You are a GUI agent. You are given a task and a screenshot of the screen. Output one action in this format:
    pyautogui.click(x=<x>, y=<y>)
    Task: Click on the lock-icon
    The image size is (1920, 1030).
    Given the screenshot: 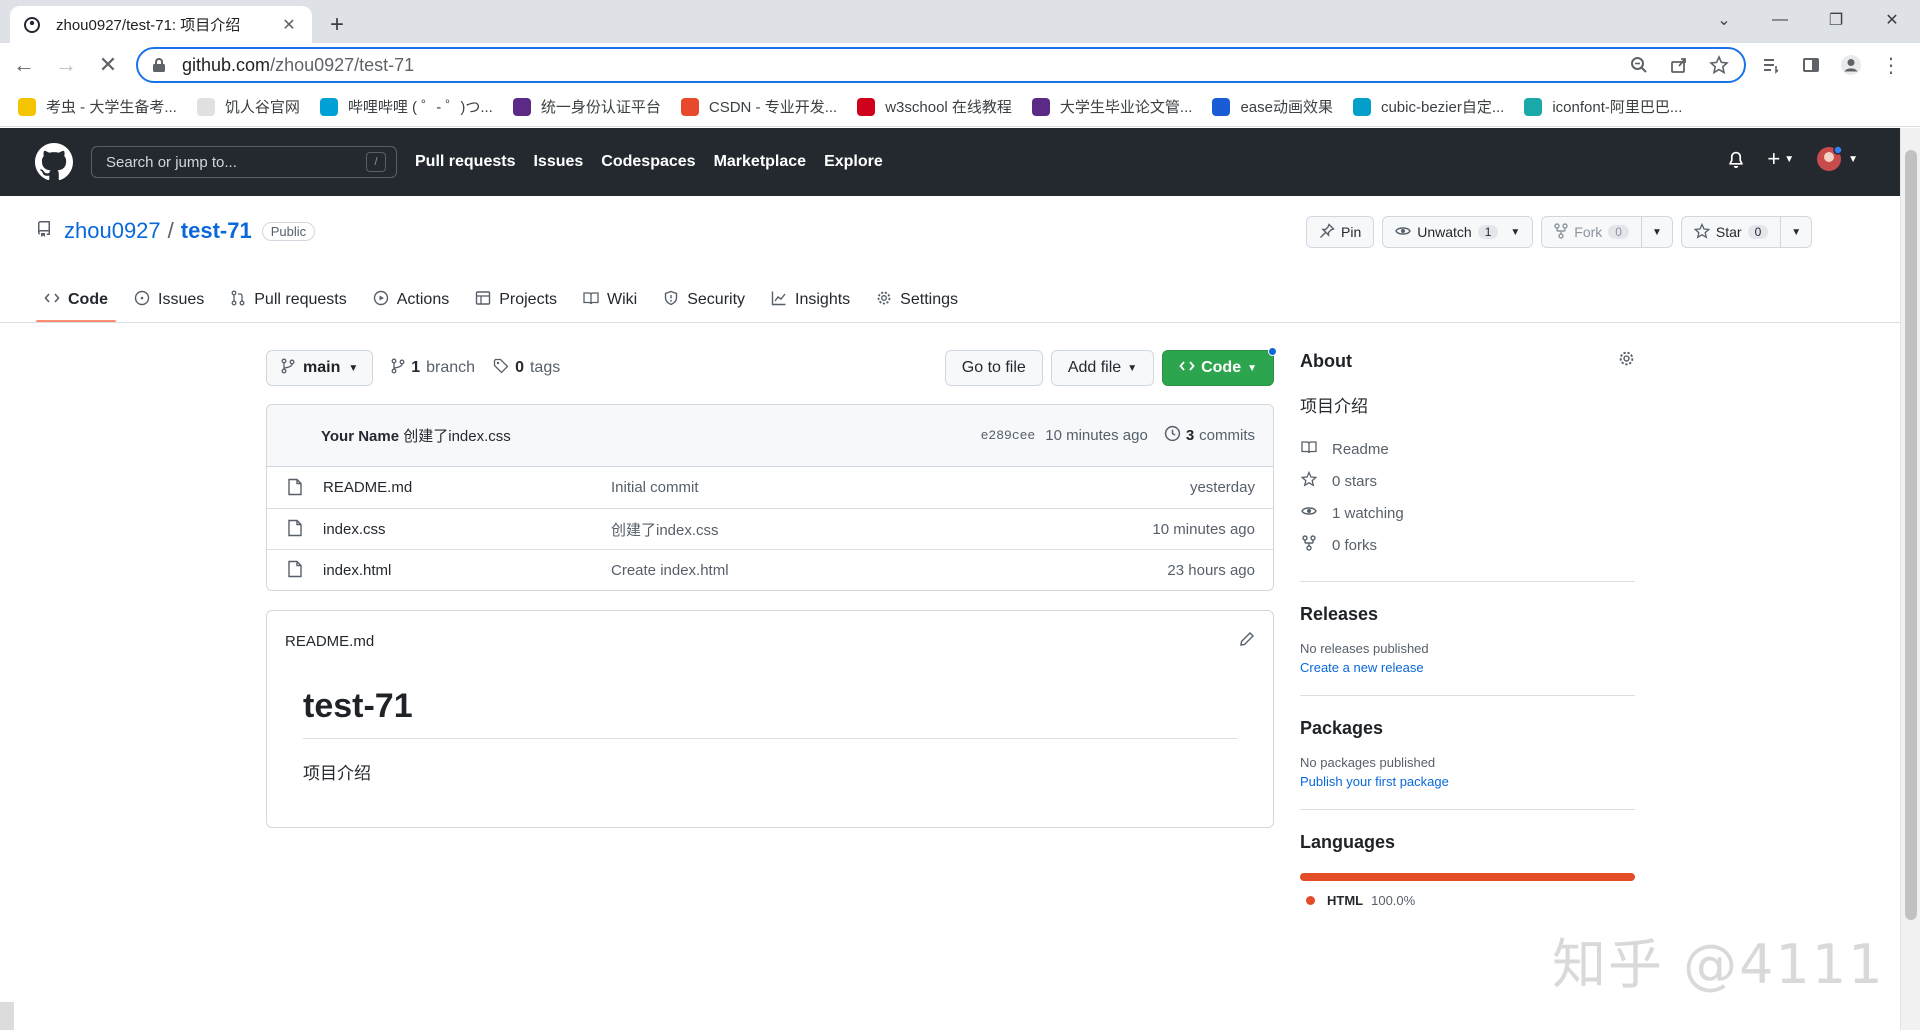 What is the action you would take?
    pyautogui.click(x=161, y=65)
    